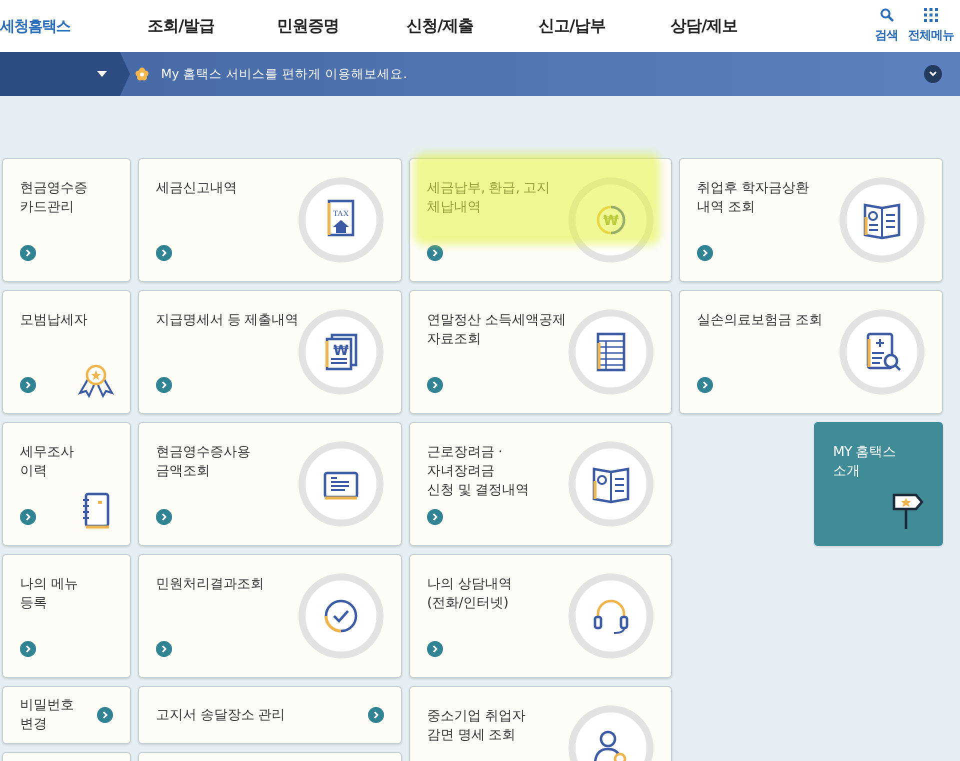 The image size is (960, 761). What do you see at coordinates (308, 26) in the screenshot?
I see `nav-menu-item: 민원증명` at bounding box center [308, 26].